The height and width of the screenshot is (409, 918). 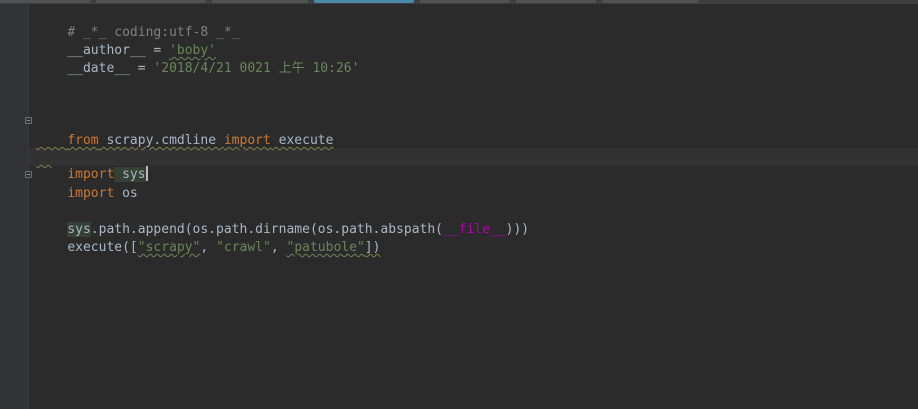 I want to click on closing-bracket: ]), so click(x=372, y=247).